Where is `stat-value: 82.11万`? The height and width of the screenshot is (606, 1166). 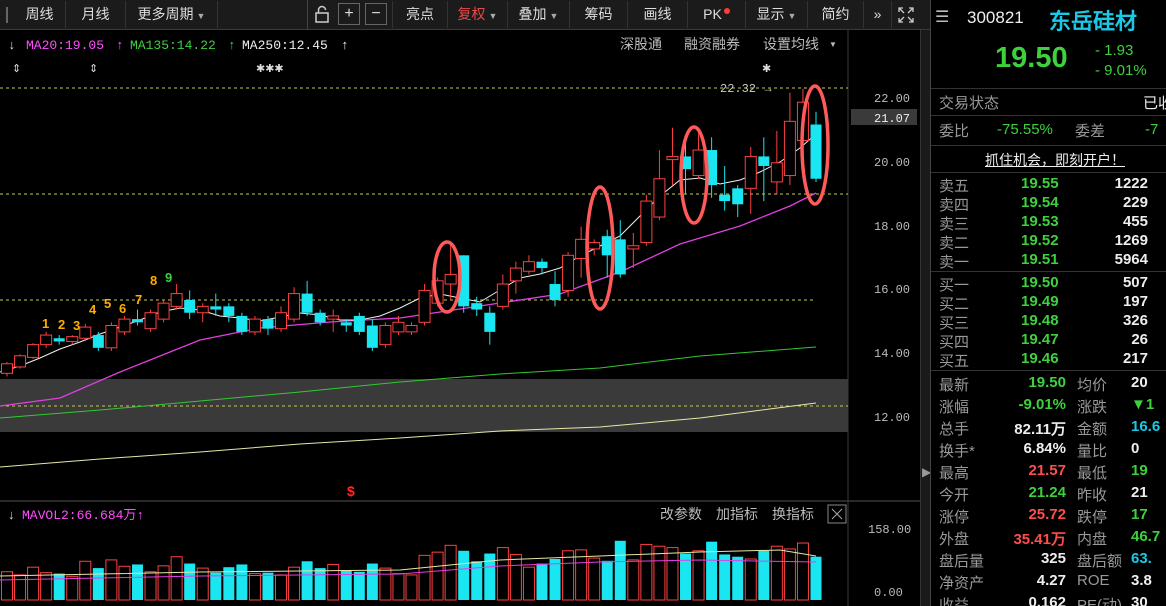 stat-value: 82.11万 is located at coordinates (1040, 429).